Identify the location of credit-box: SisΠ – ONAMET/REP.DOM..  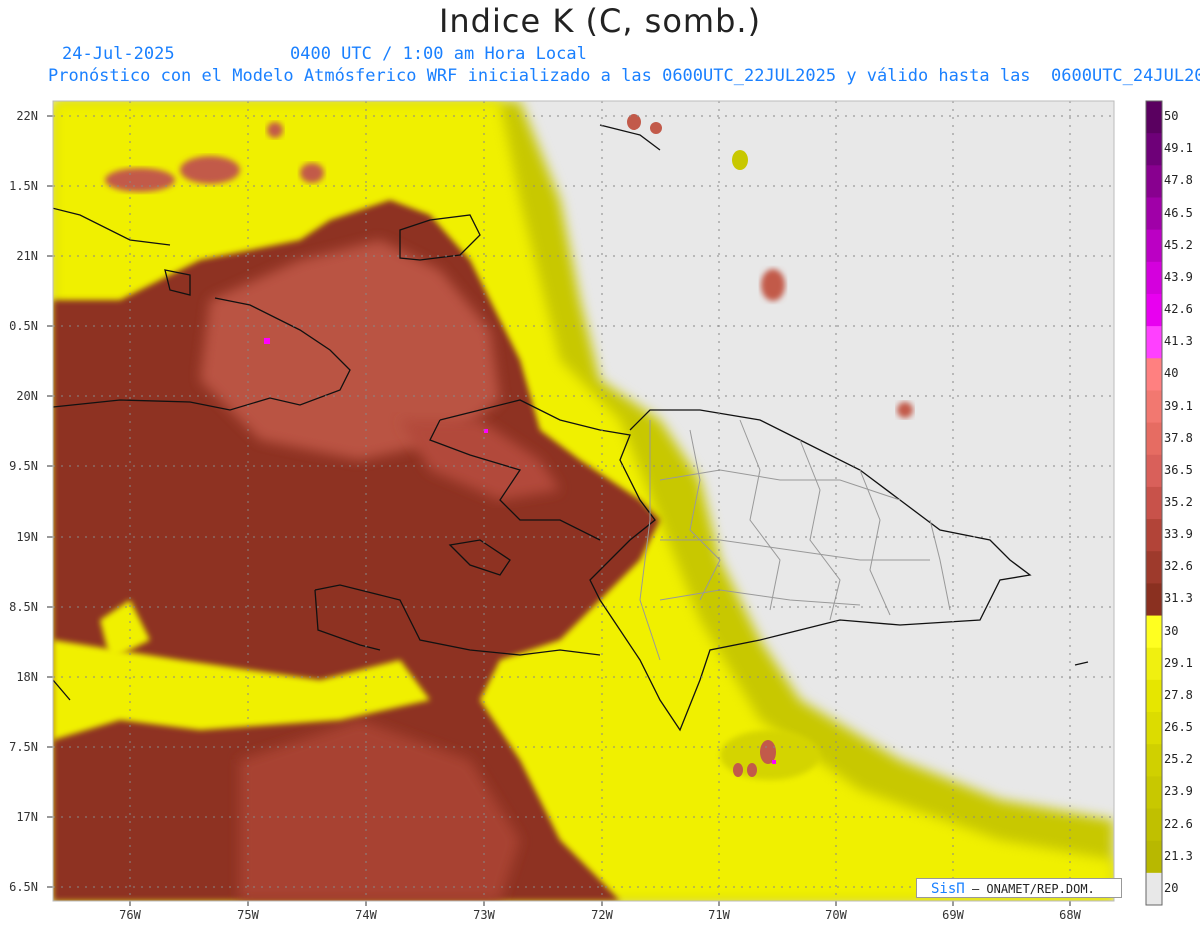
(1019, 888).